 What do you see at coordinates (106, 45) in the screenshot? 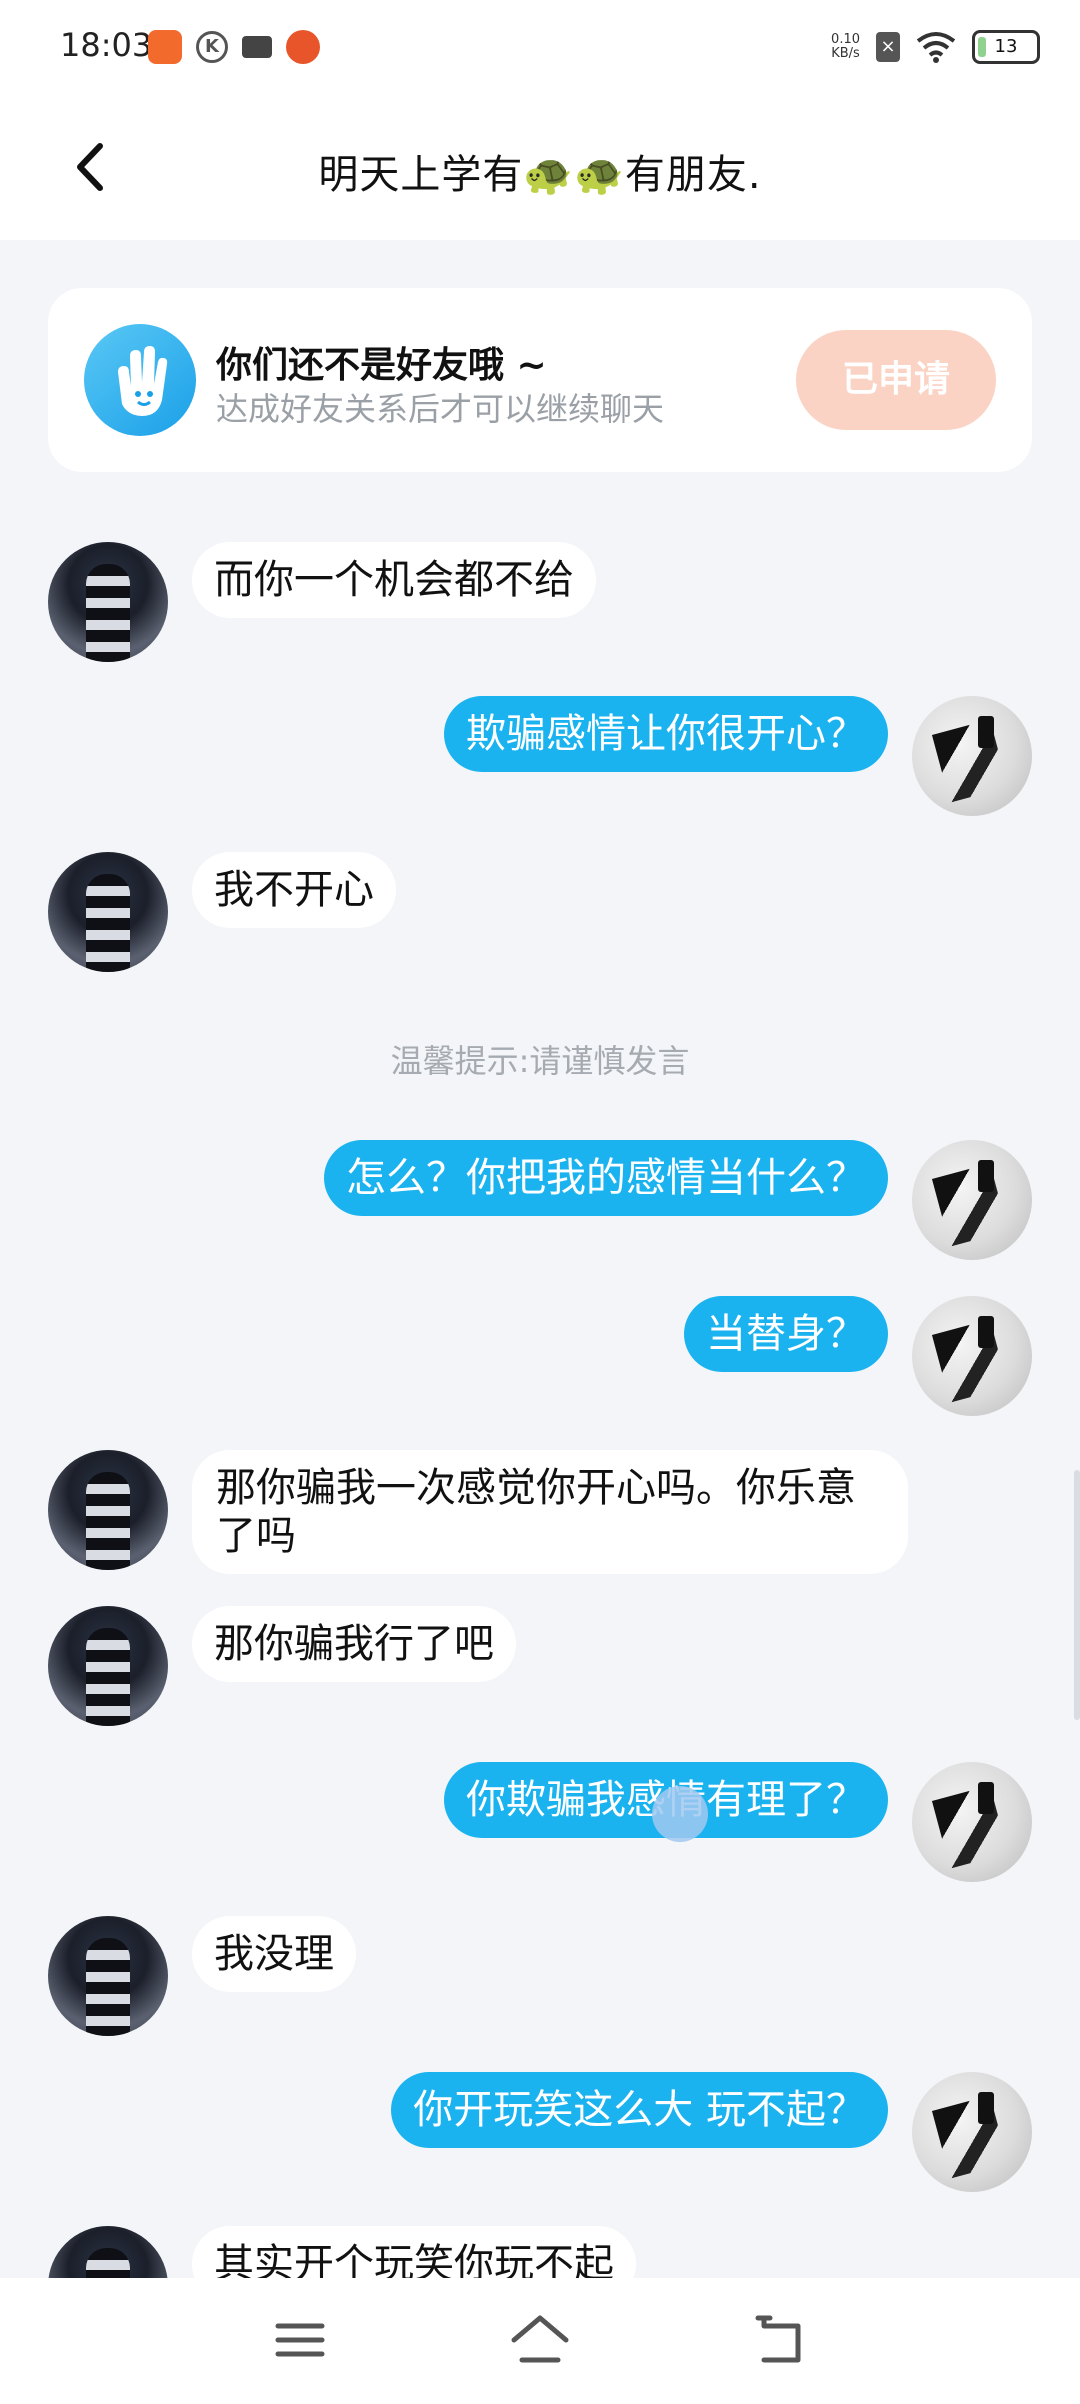
I see `status-time: 18:03` at bounding box center [106, 45].